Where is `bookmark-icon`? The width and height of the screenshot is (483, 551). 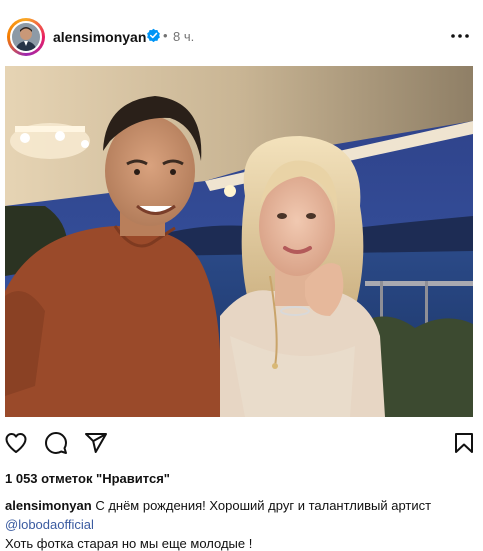
bookmark-icon is located at coordinates (464, 443).